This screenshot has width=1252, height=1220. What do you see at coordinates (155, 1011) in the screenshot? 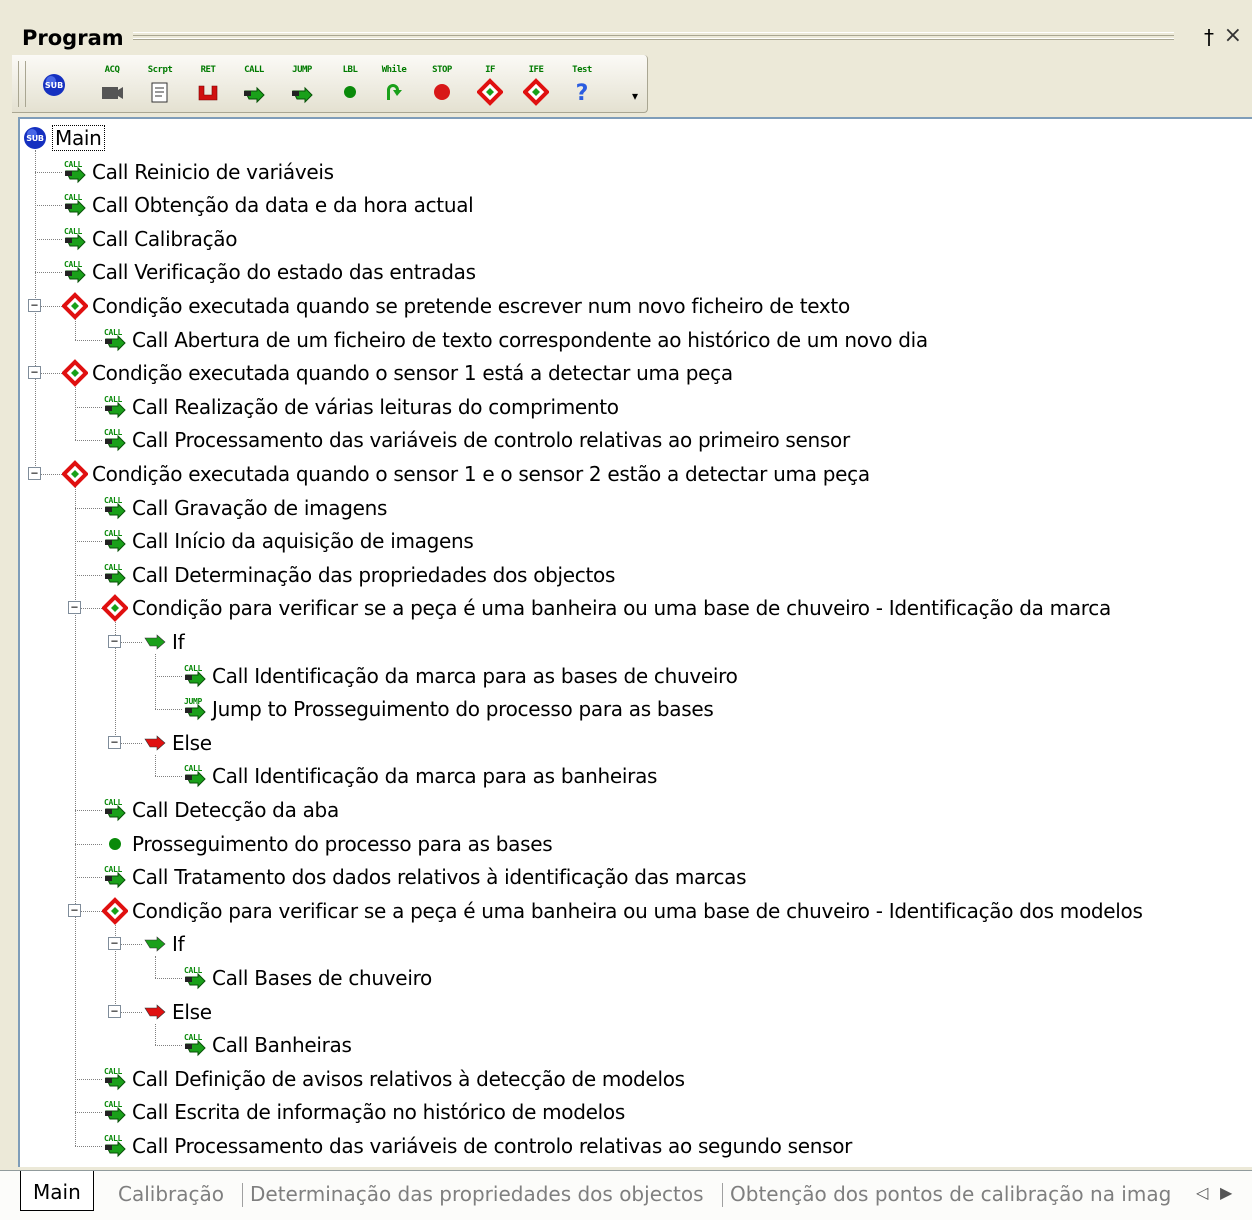
I see `else-branch-icon` at bounding box center [155, 1011].